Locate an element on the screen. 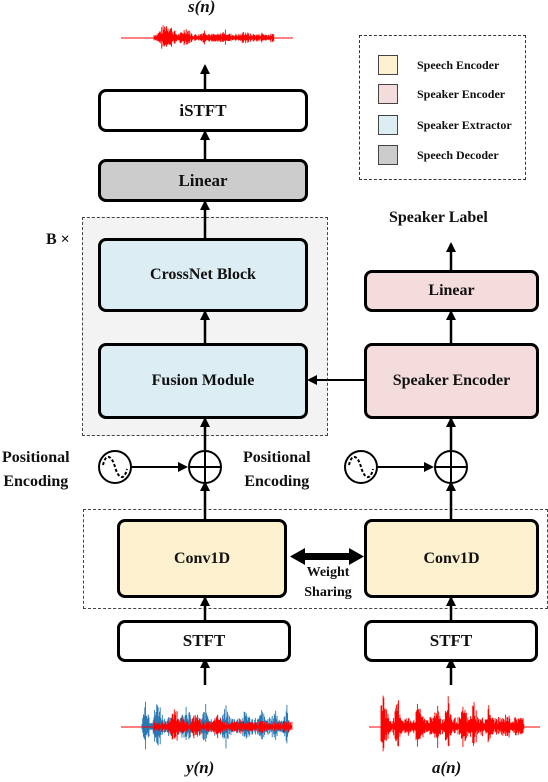 This screenshot has height=782, width=548. stft-left-block: STFT is located at coordinates (204, 641).